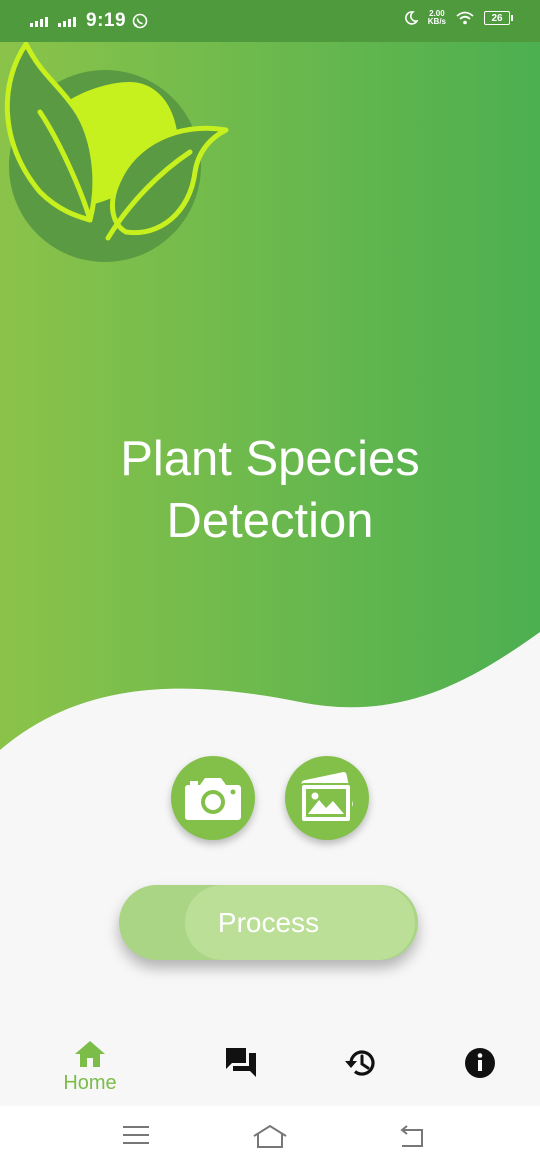 The height and width of the screenshot is (1170, 540). I want to click on home-icon, so click(90, 1054).